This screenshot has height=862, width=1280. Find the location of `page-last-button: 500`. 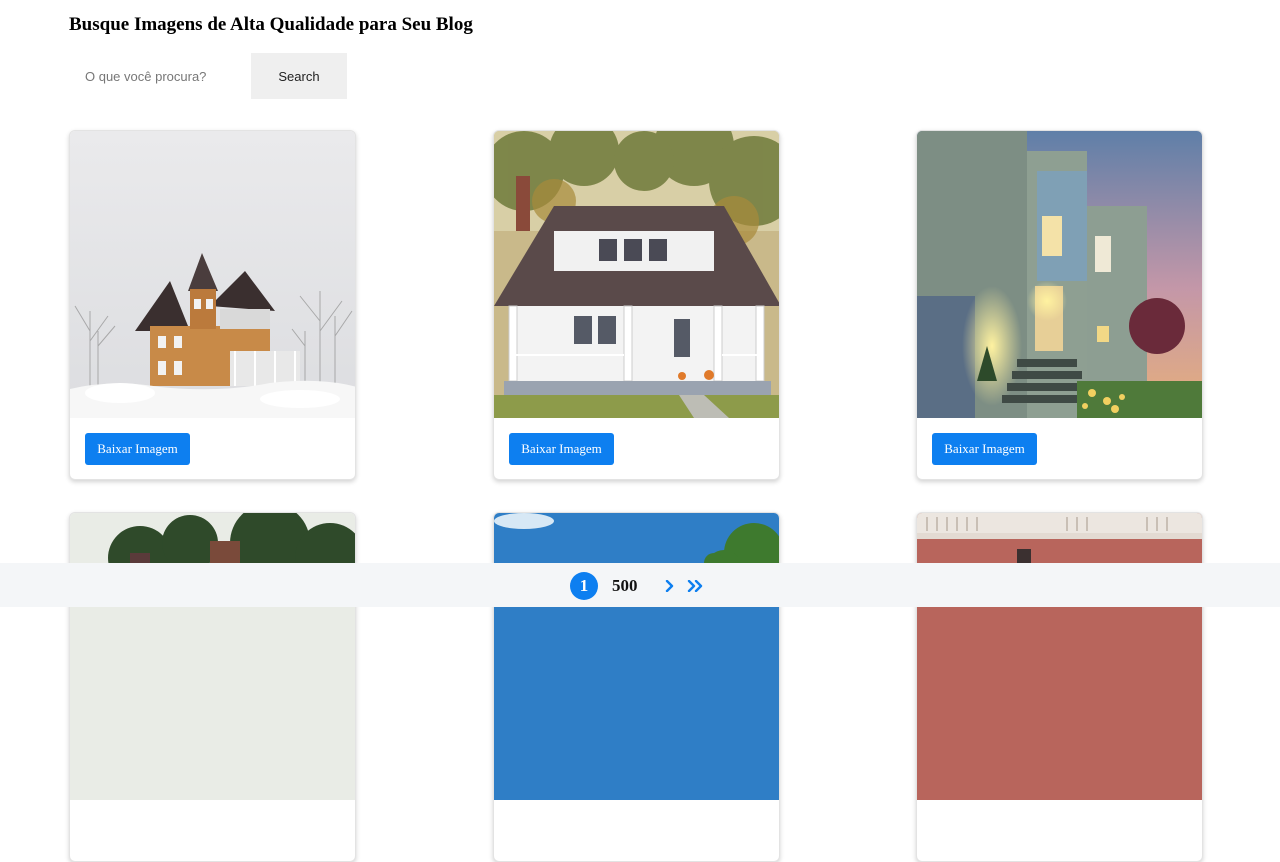

page-last-button: 500 is located at coordinates (625, 586).